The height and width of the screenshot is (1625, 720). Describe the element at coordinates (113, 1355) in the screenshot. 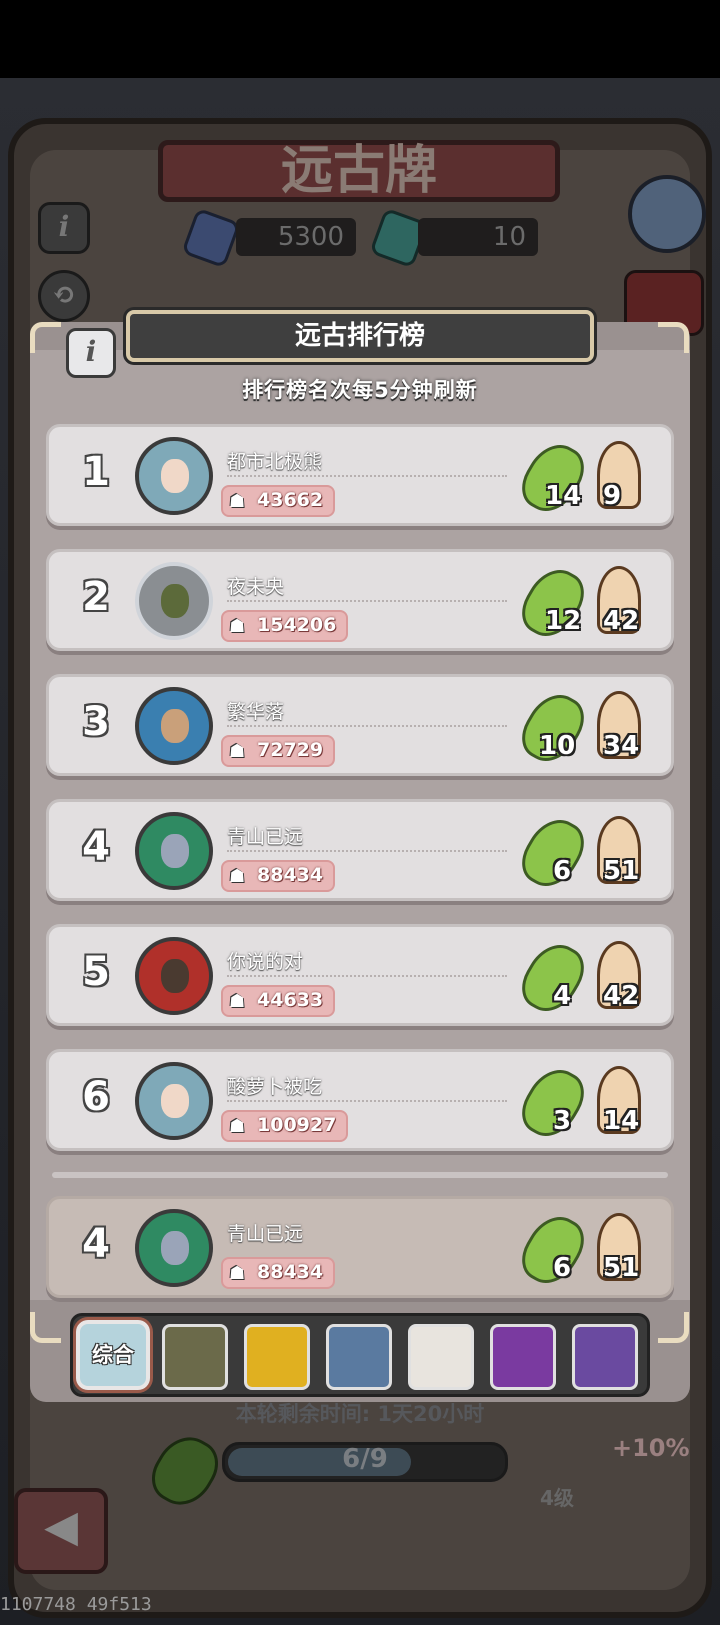

I see `tab-all: 综合` at that location.